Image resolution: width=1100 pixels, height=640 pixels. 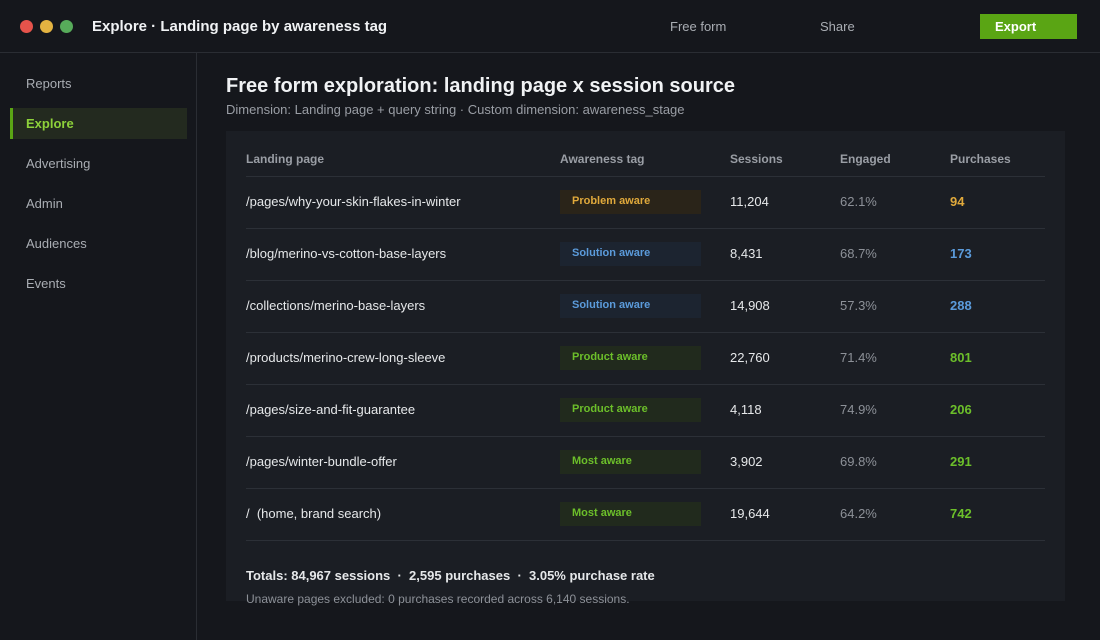 What do you see at coordinates (602, 159) in the screenshot?
I see `column-header-awareness-tag: Awareness tag` at bounding box center [602, 159].